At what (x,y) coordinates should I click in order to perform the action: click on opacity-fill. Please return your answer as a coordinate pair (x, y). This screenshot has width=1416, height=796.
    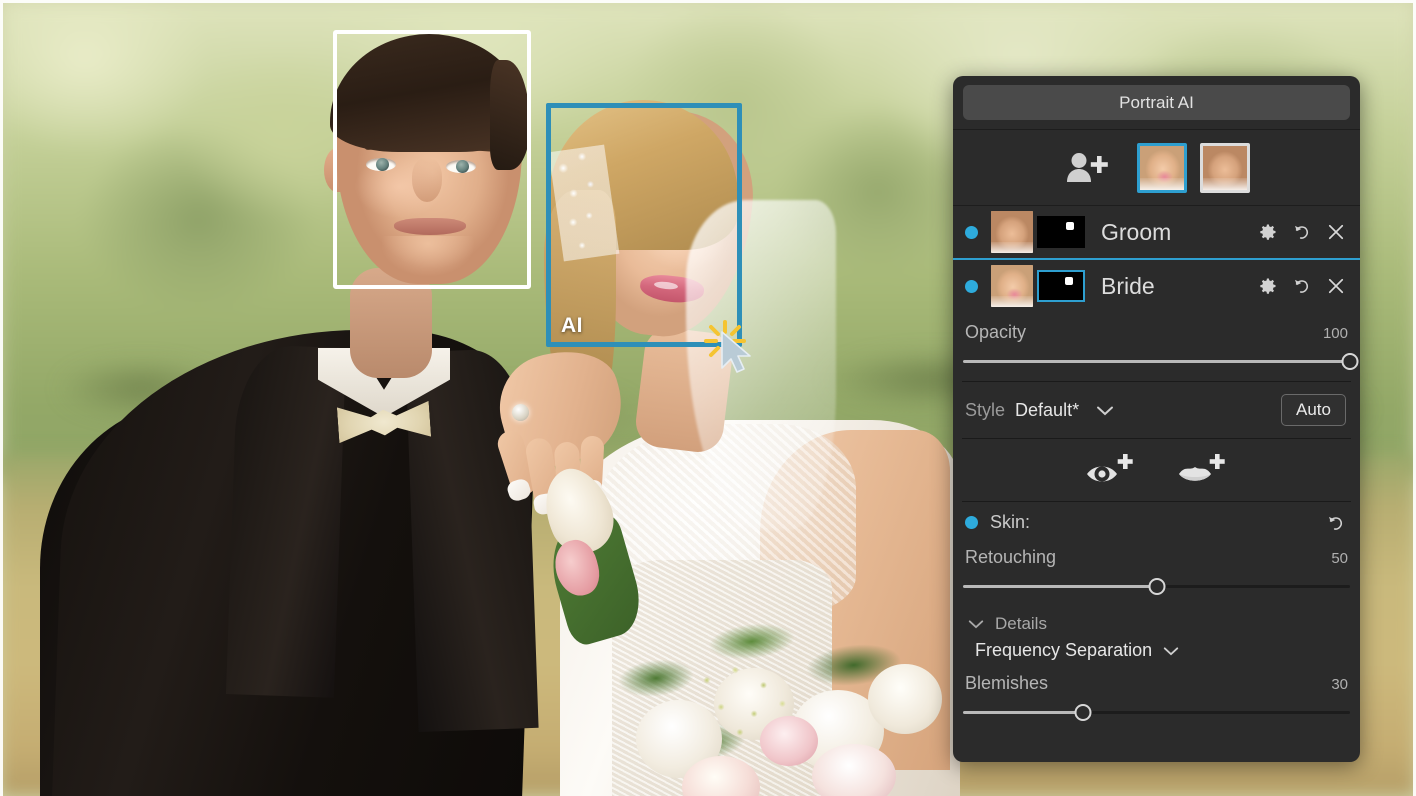
    Looking at the image, I should click on (1156, 361).